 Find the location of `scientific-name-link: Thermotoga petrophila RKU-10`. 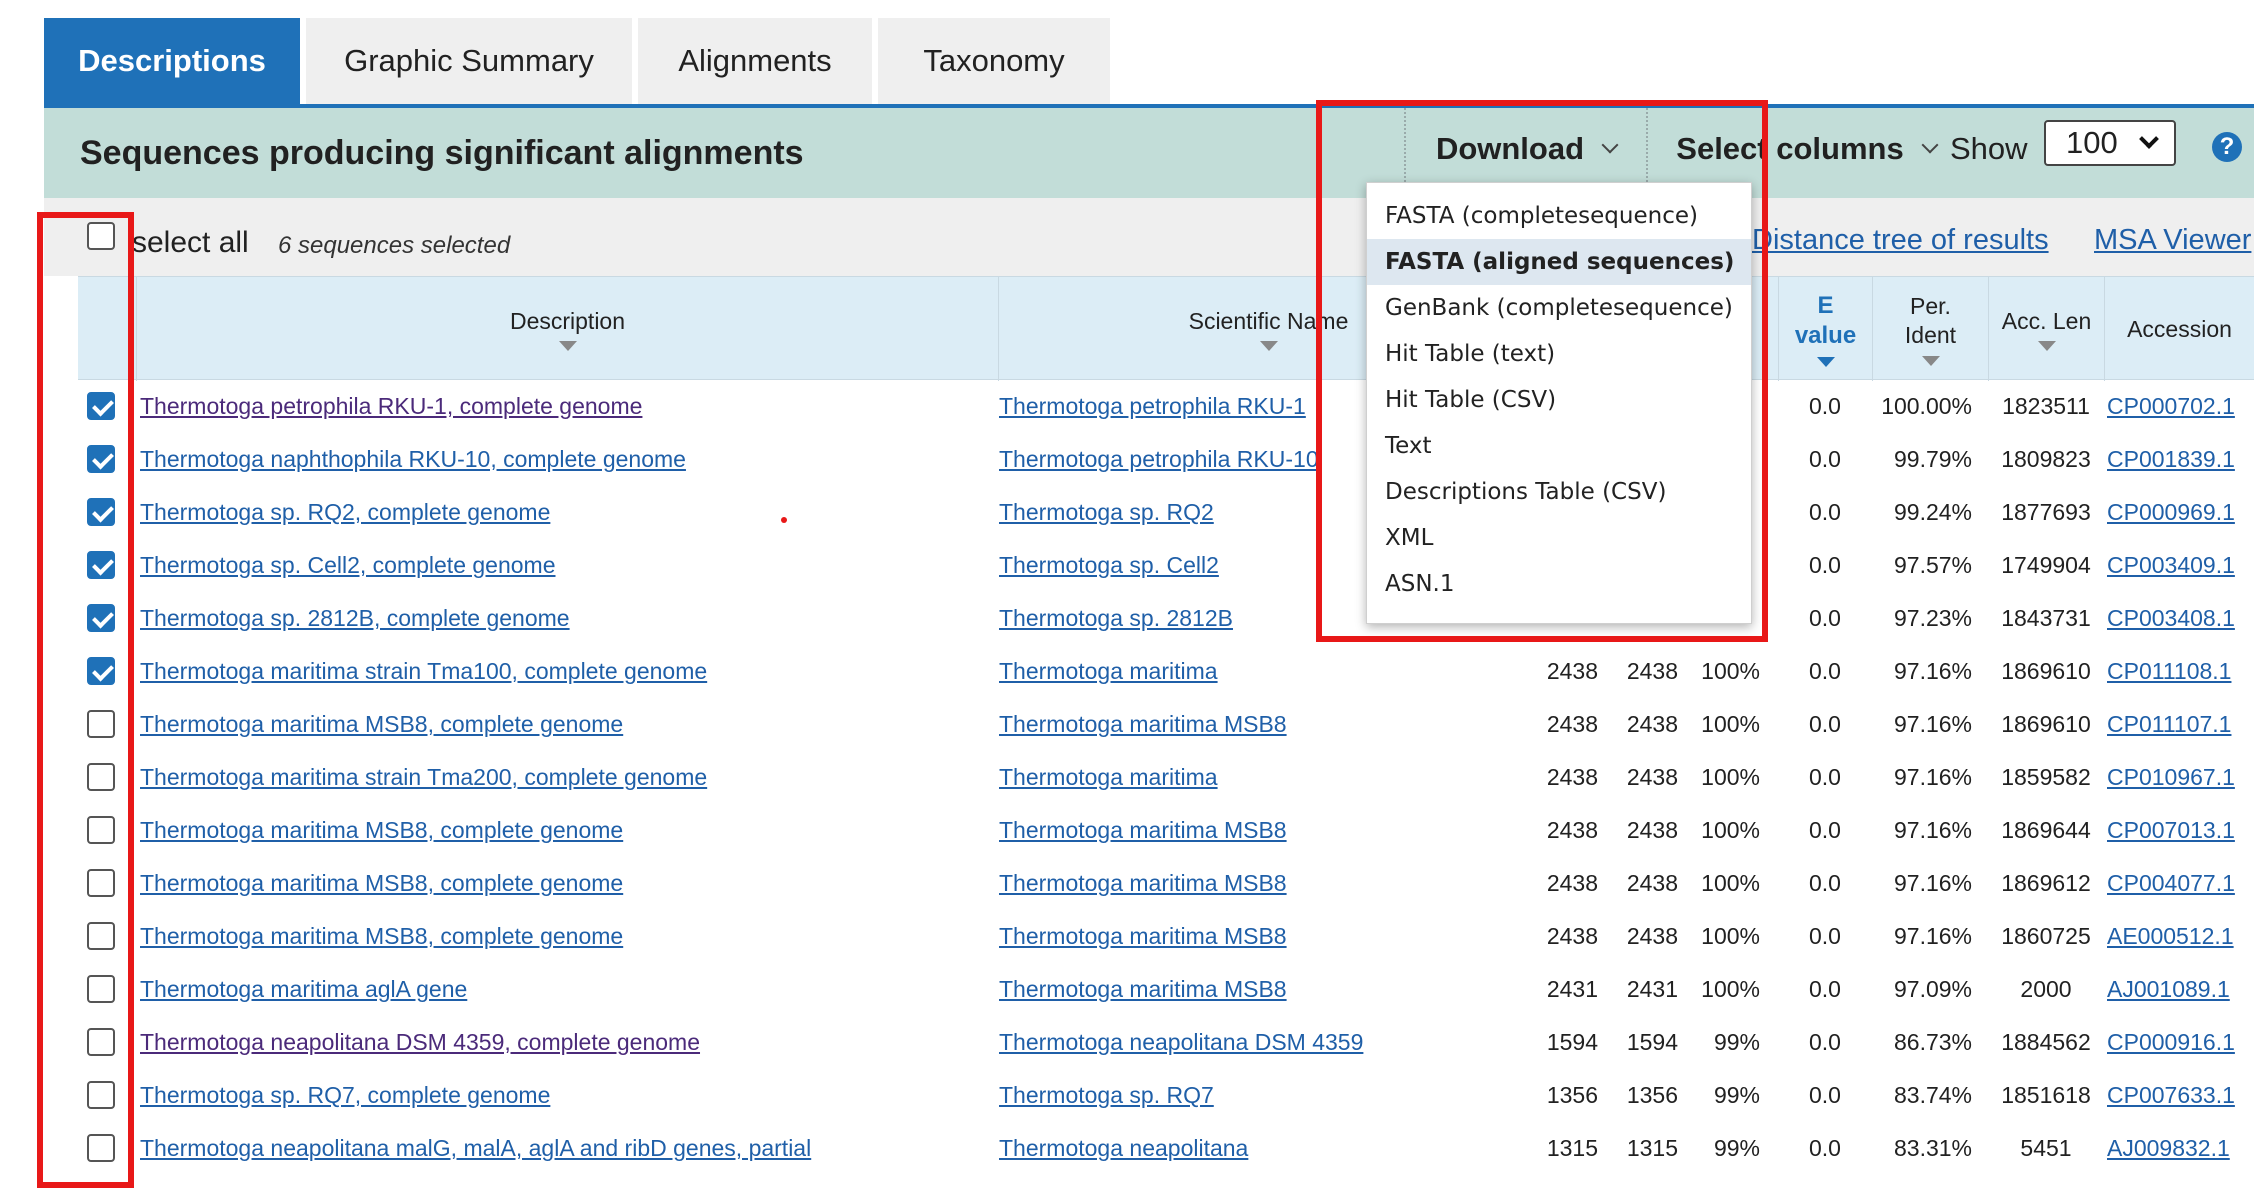

scientific-name-link: Thermotoga petrophila RKU-10 is located at coordinates (1159, 459).